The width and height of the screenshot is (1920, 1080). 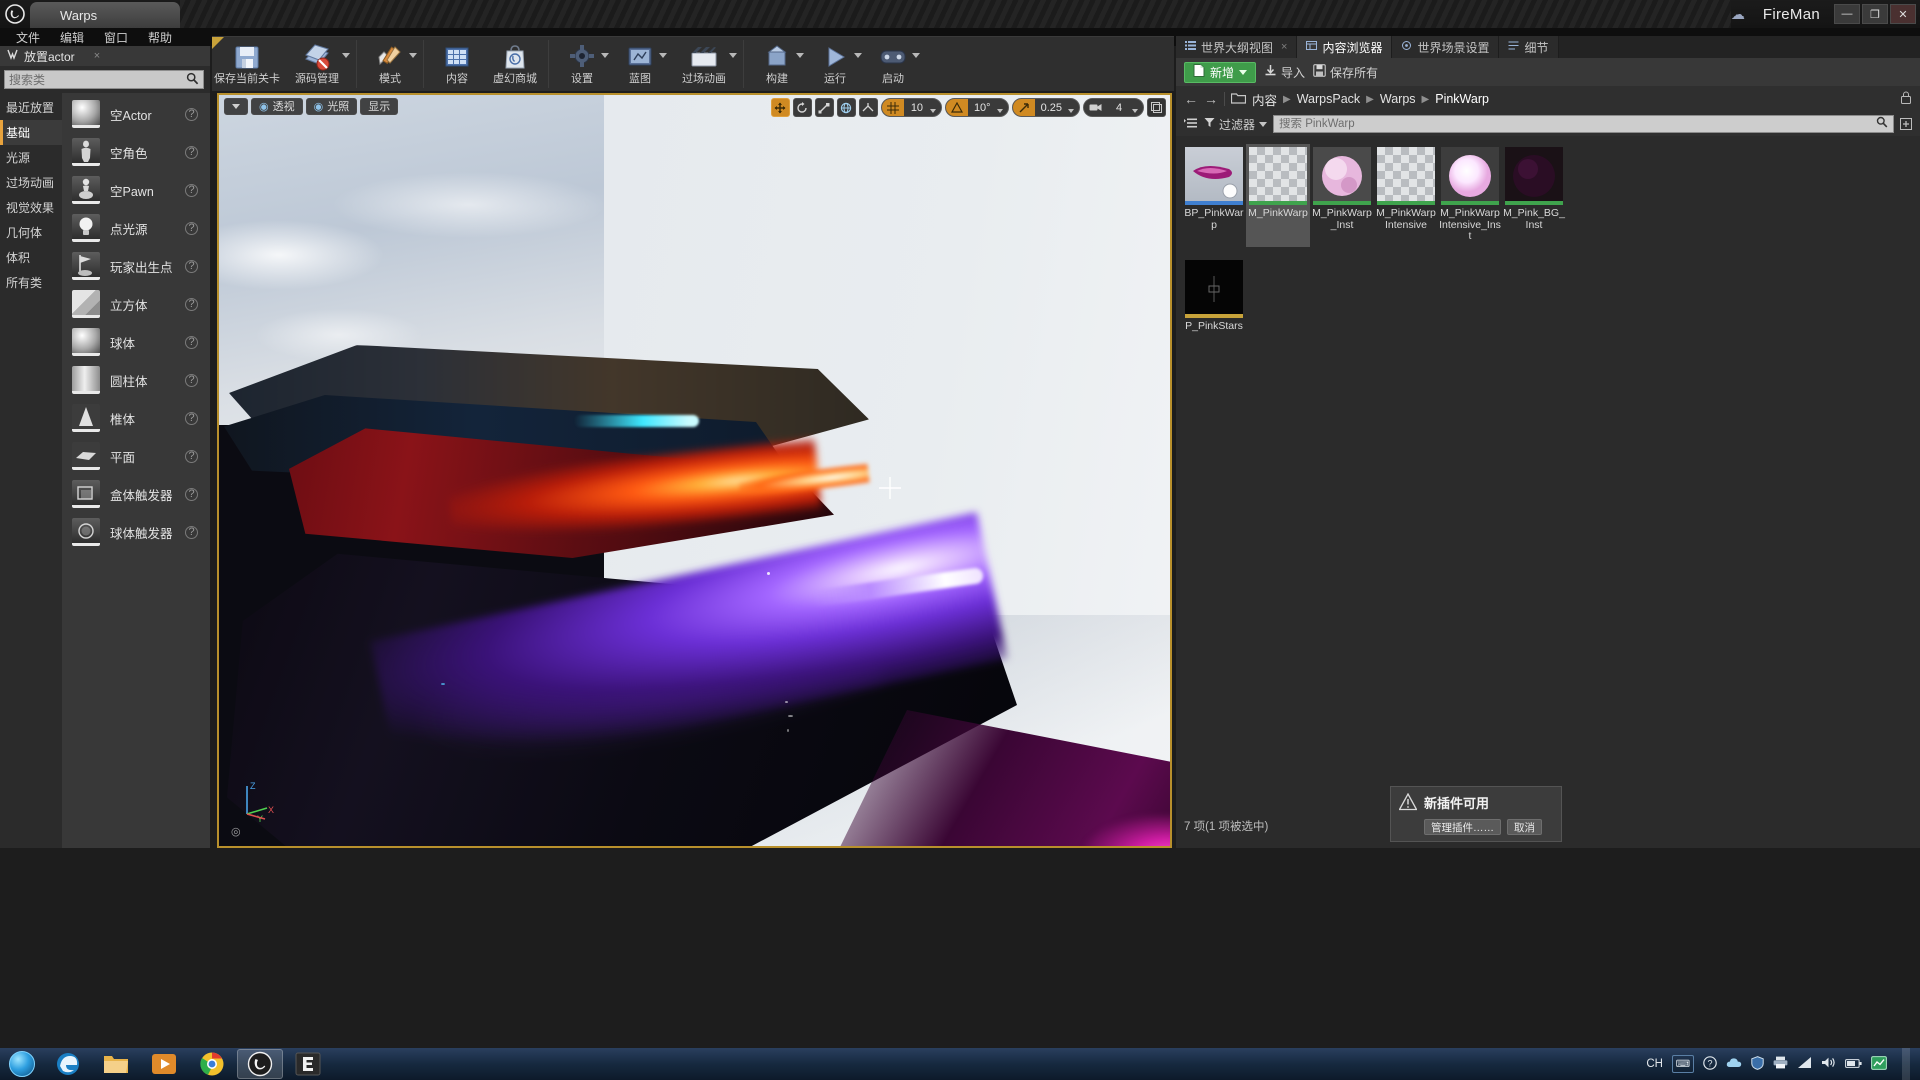 What do you see at coordinates (916, 107) in the screenshot?
I see `grid-snap-value: 10` at bounding box center [916, 107].